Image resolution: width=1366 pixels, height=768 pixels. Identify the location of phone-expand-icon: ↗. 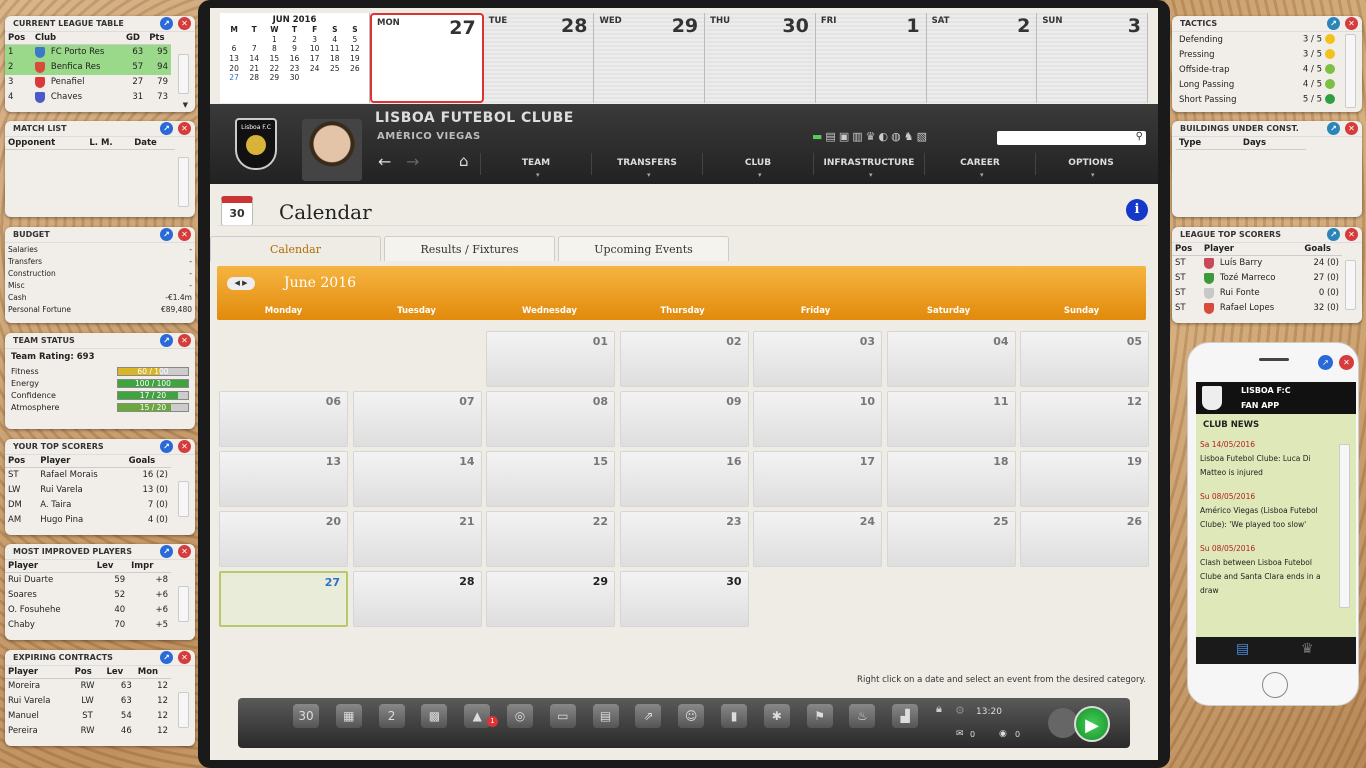
(1325, 362).